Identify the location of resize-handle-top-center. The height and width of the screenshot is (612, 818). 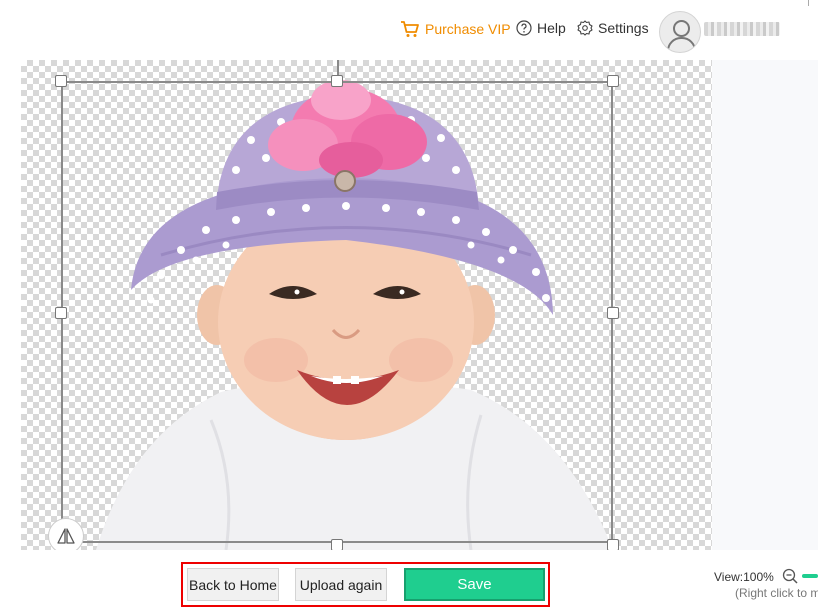
(337, 81).